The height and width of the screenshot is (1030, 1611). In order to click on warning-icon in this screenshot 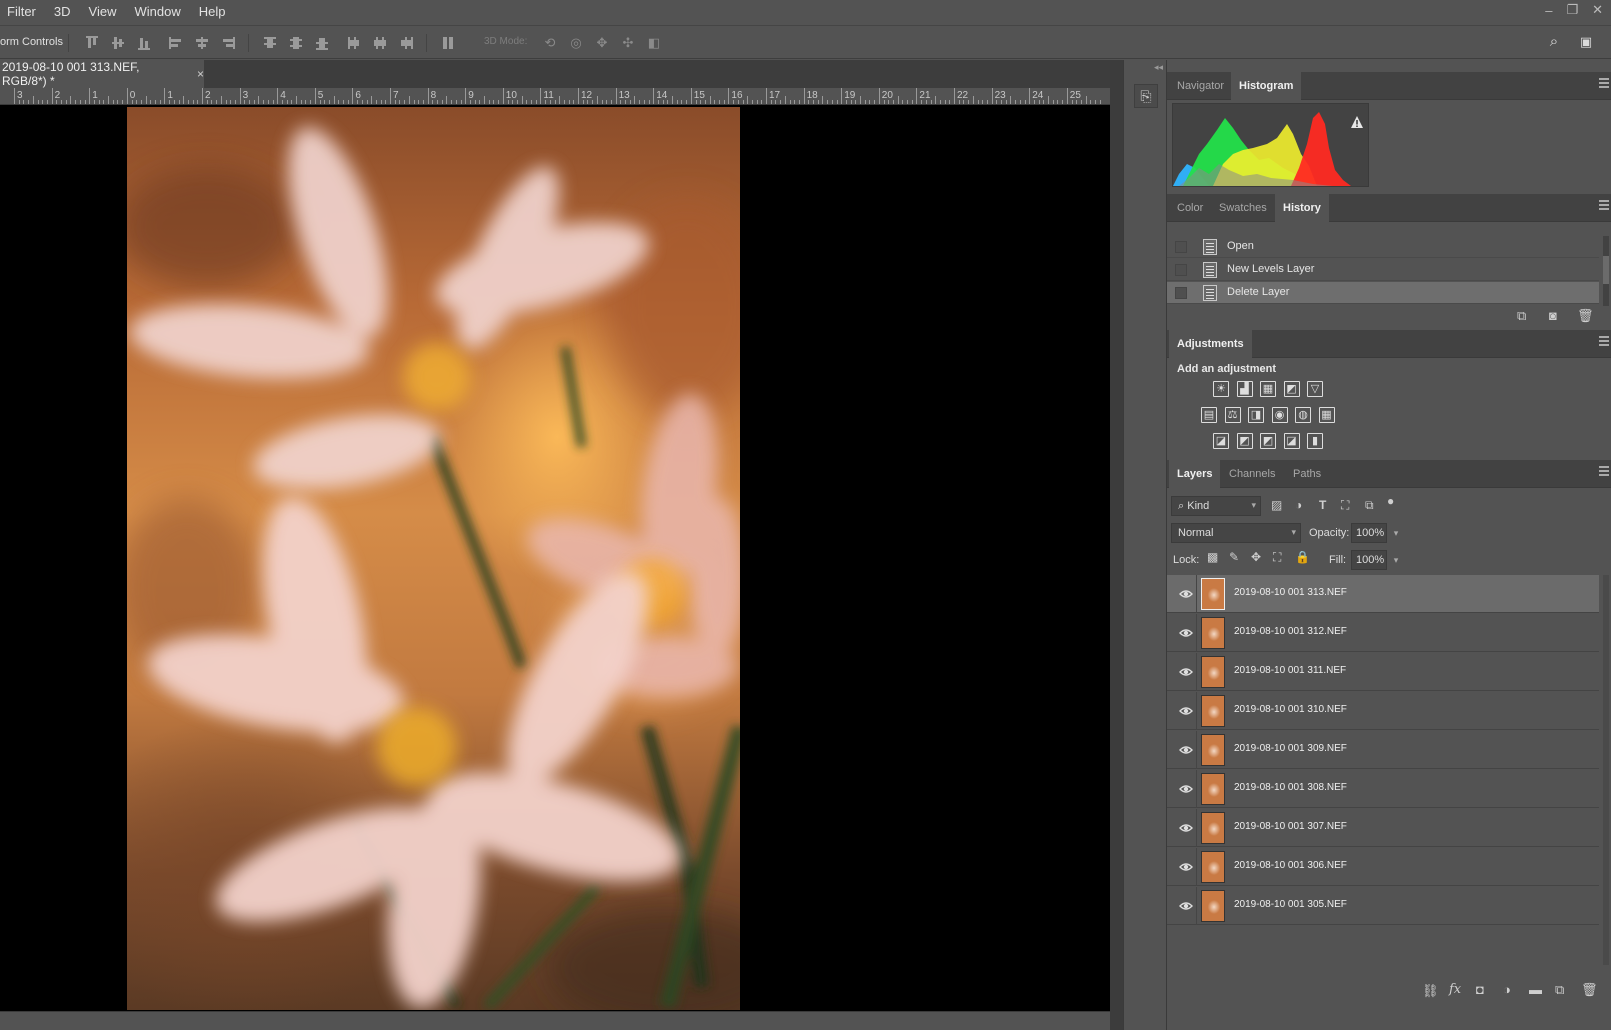, I will do `click(1357, 122)`.